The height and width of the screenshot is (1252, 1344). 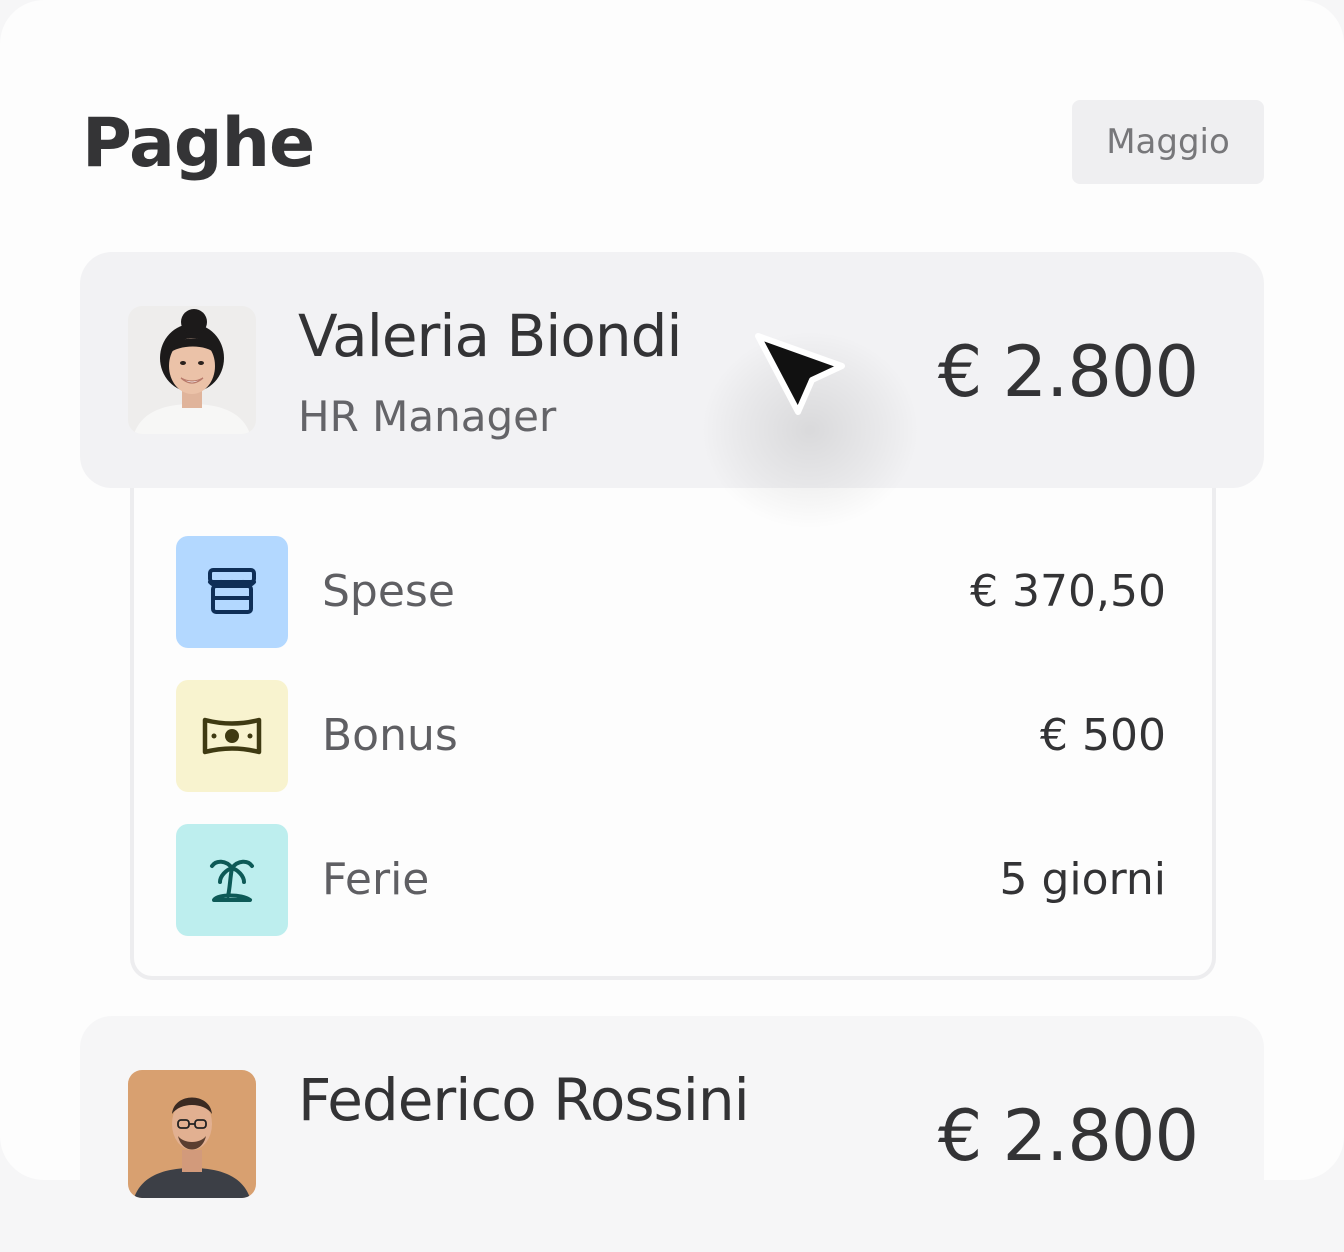 I want to click on pointer-cursor-icon, so click(x=800, y=374).